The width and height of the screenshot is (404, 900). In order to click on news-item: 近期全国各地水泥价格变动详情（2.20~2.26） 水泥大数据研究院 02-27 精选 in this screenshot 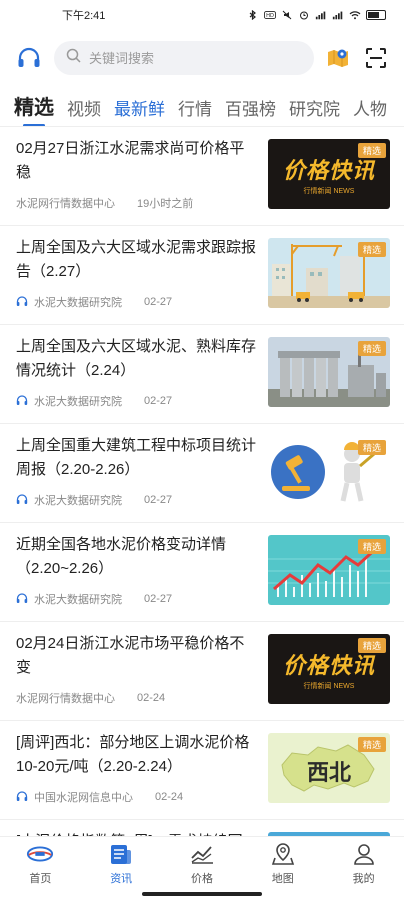, I will do `click(202, 572)`.